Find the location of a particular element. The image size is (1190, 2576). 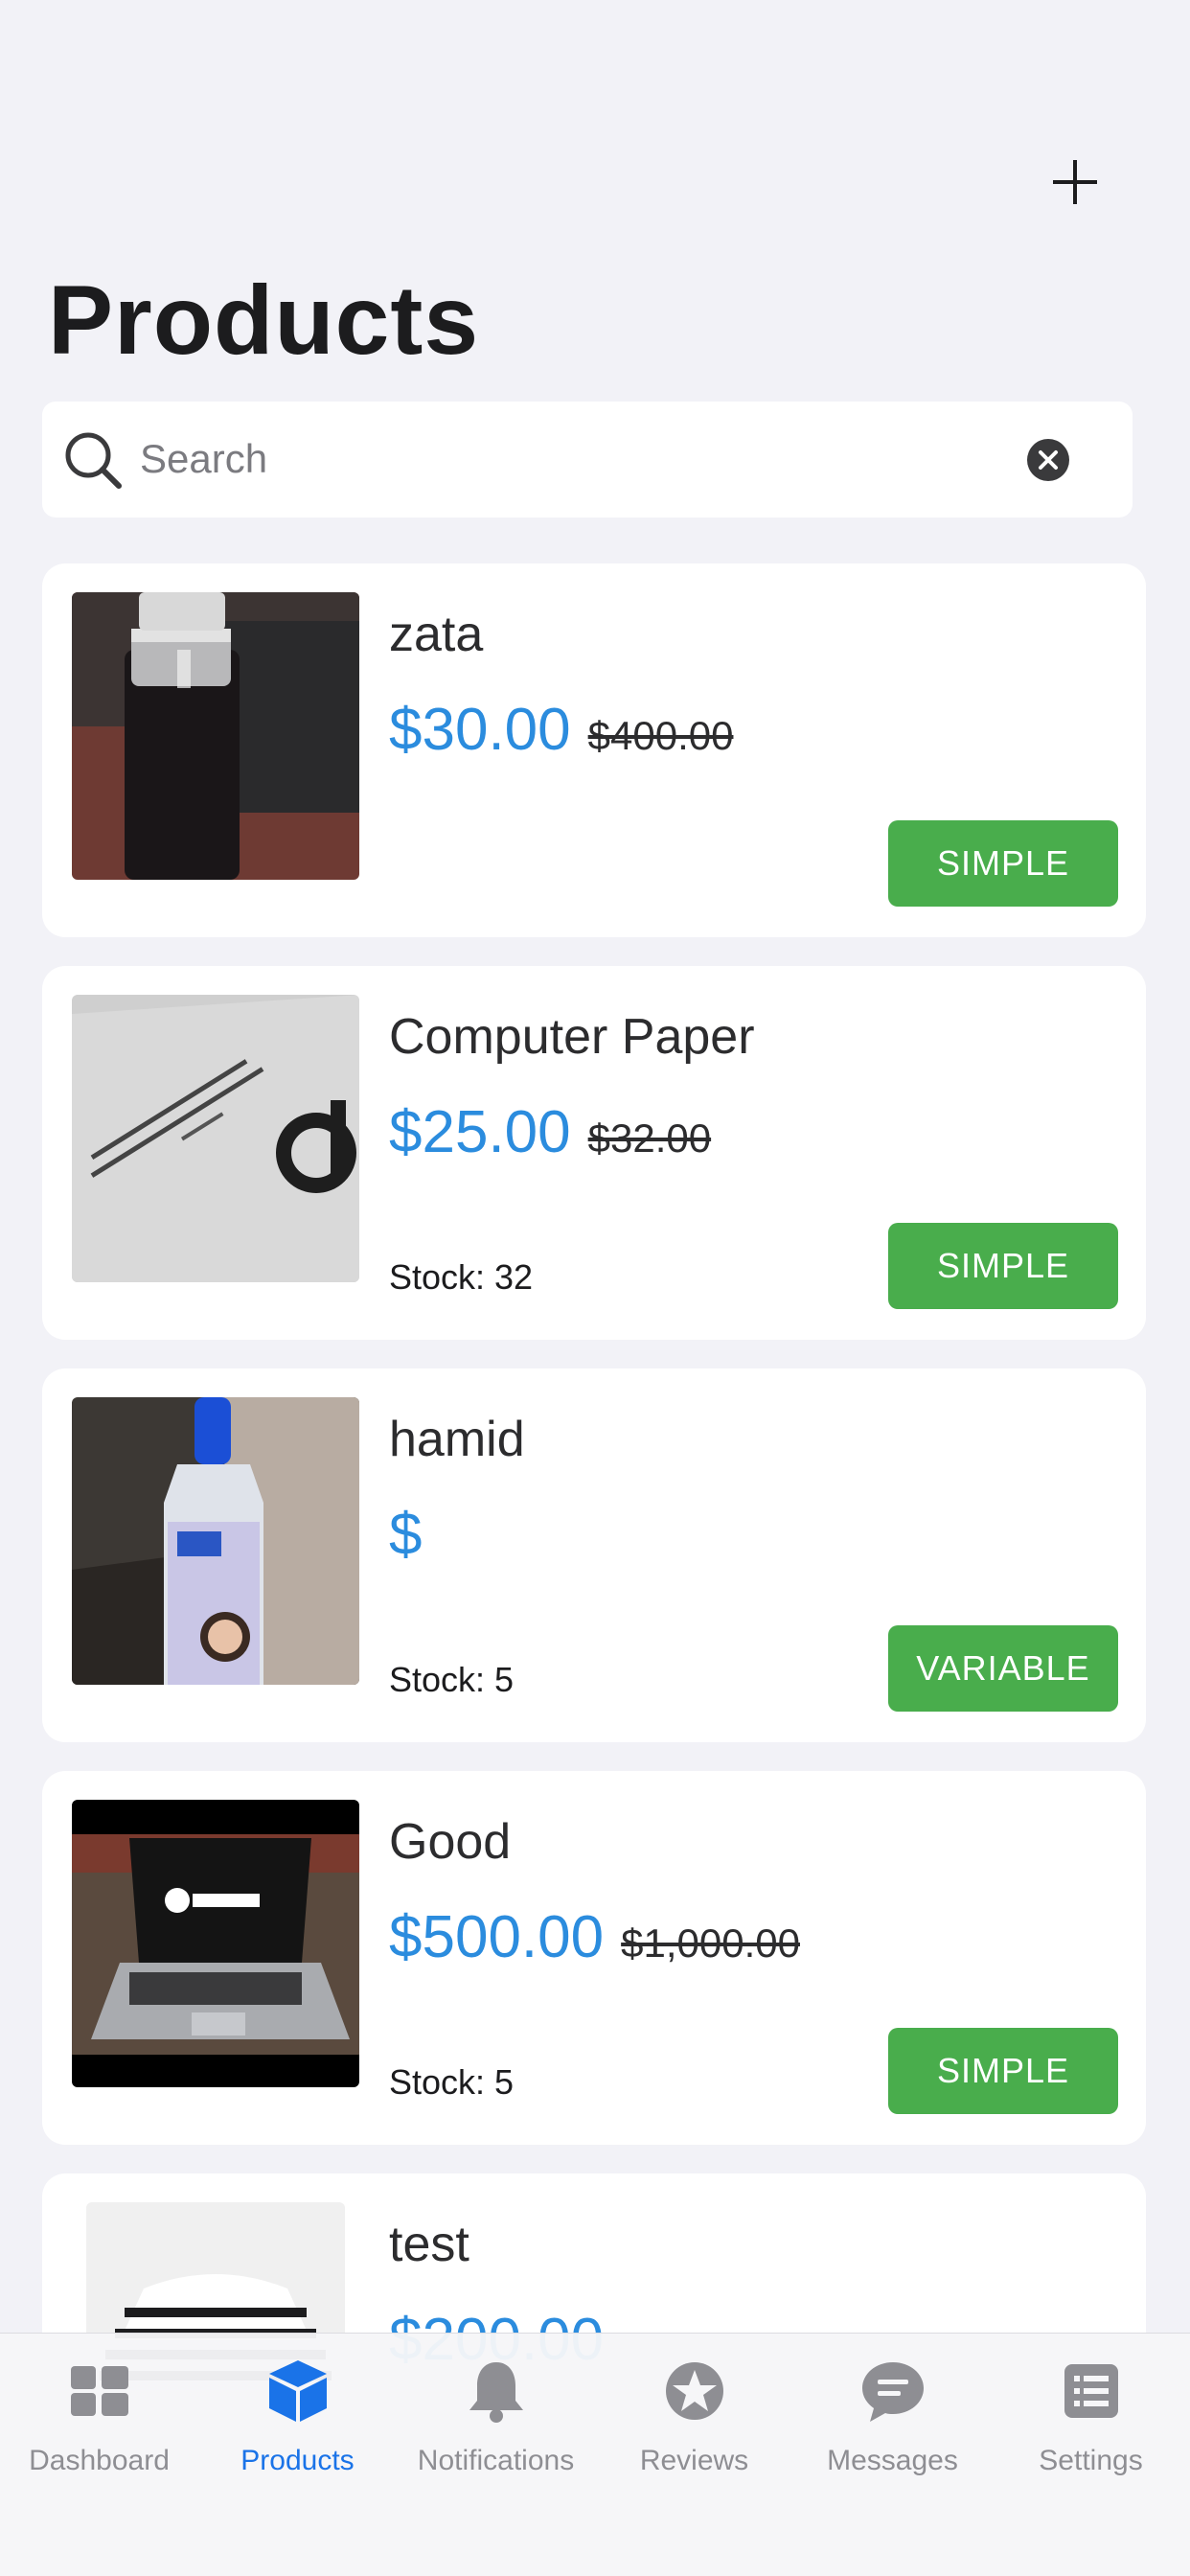

price-row: $30.00 $400.00 is located at coordinates (561, 730).